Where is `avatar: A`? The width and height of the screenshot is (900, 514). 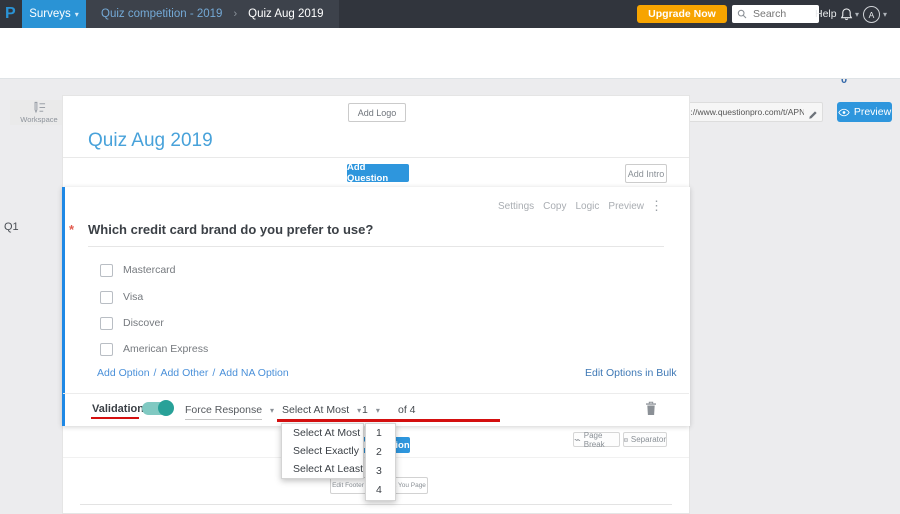
avatar: A is located at coordinates (871, 14).